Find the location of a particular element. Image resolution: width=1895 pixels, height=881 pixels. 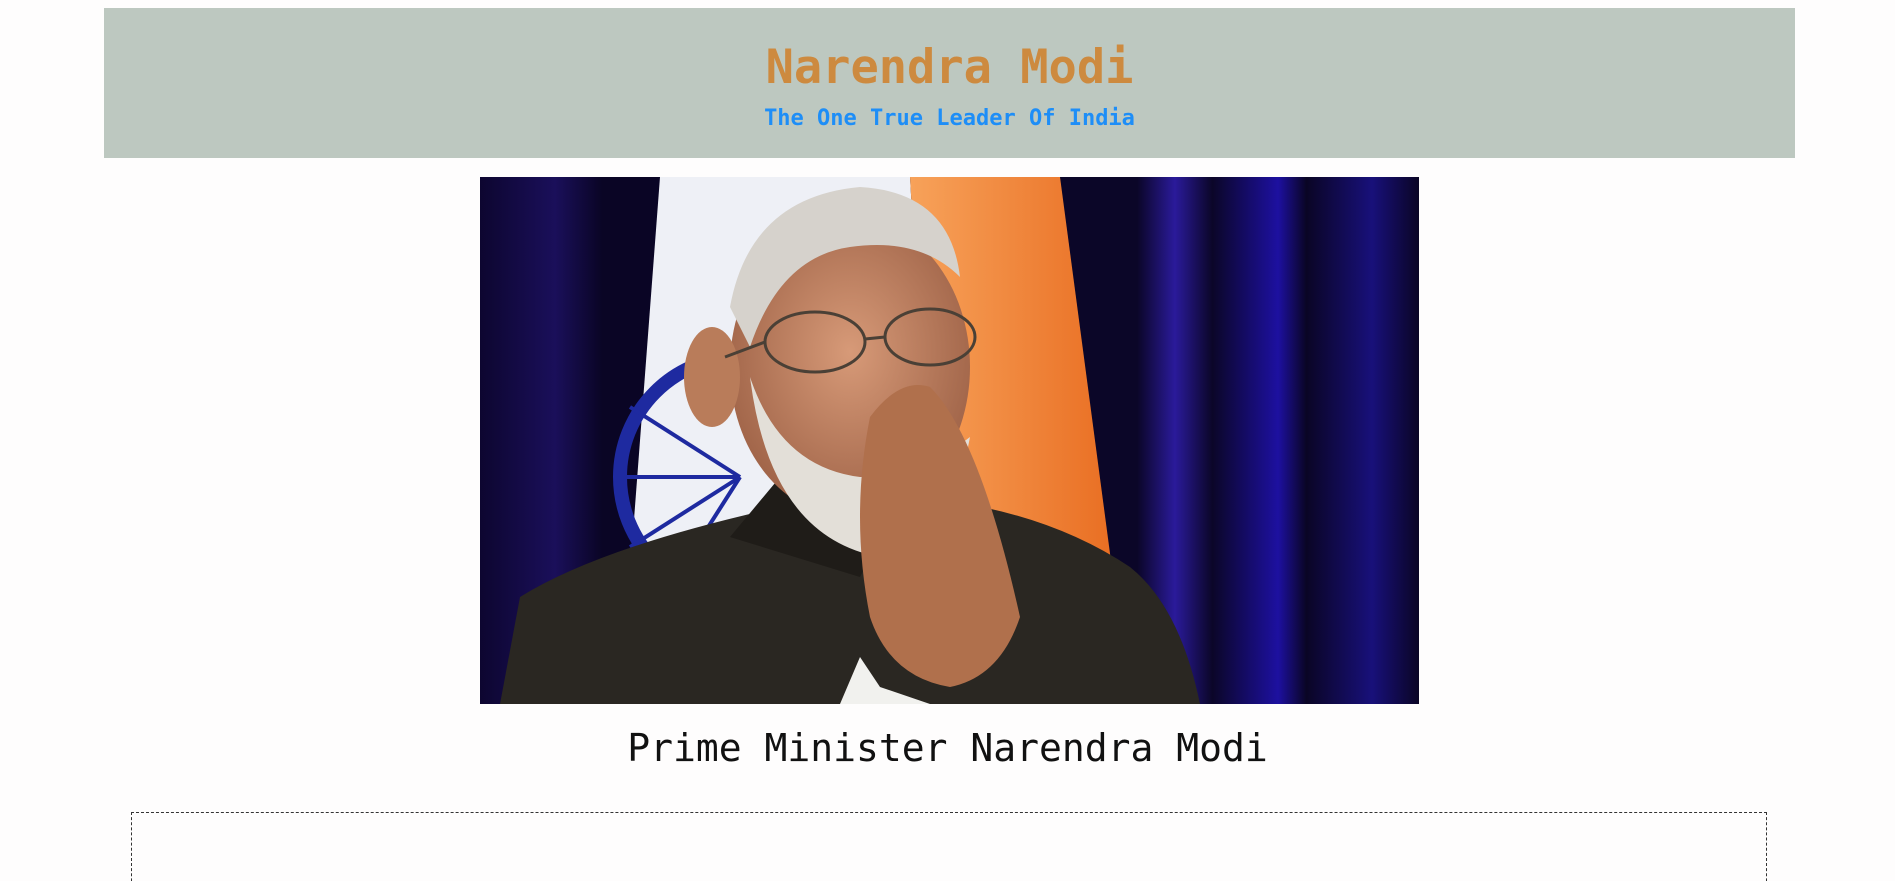

page-tagline: The One True Leader Of India is located at coordinates (949, 118).